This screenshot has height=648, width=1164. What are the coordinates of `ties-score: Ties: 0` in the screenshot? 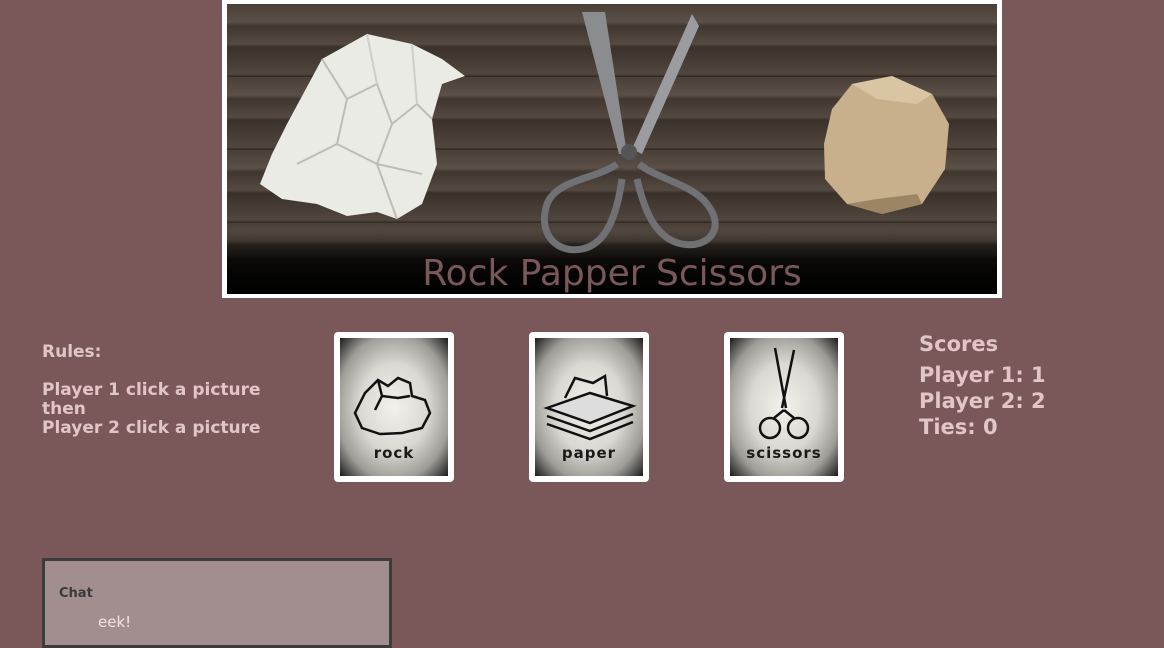 It's located at (958, 427).